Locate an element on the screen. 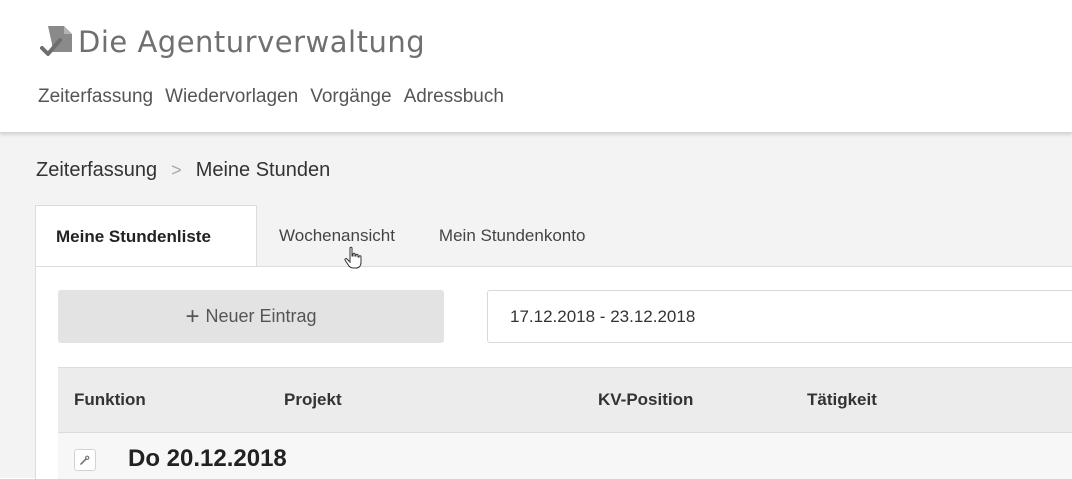 This screenshot has width=1072, height=479. nav-item-adressbuch: Adressbuch is located at coordinates (454, 97).